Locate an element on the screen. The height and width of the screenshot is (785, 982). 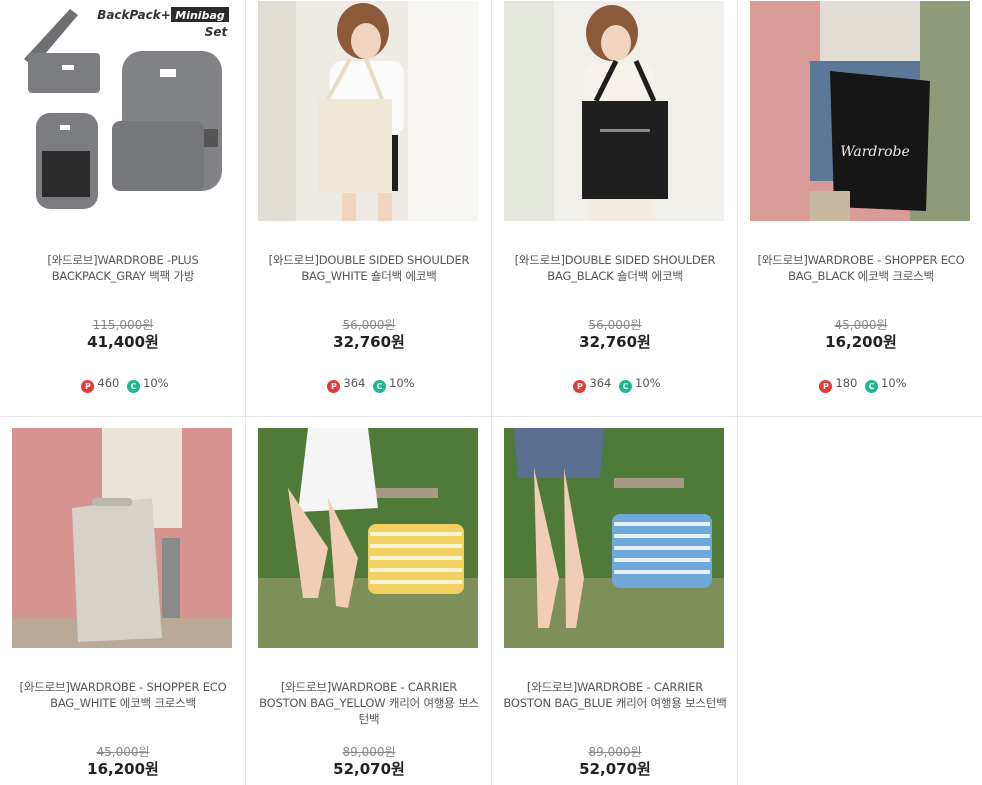
product-sale-price: 41,400원 is located at coordinates (123, 342).